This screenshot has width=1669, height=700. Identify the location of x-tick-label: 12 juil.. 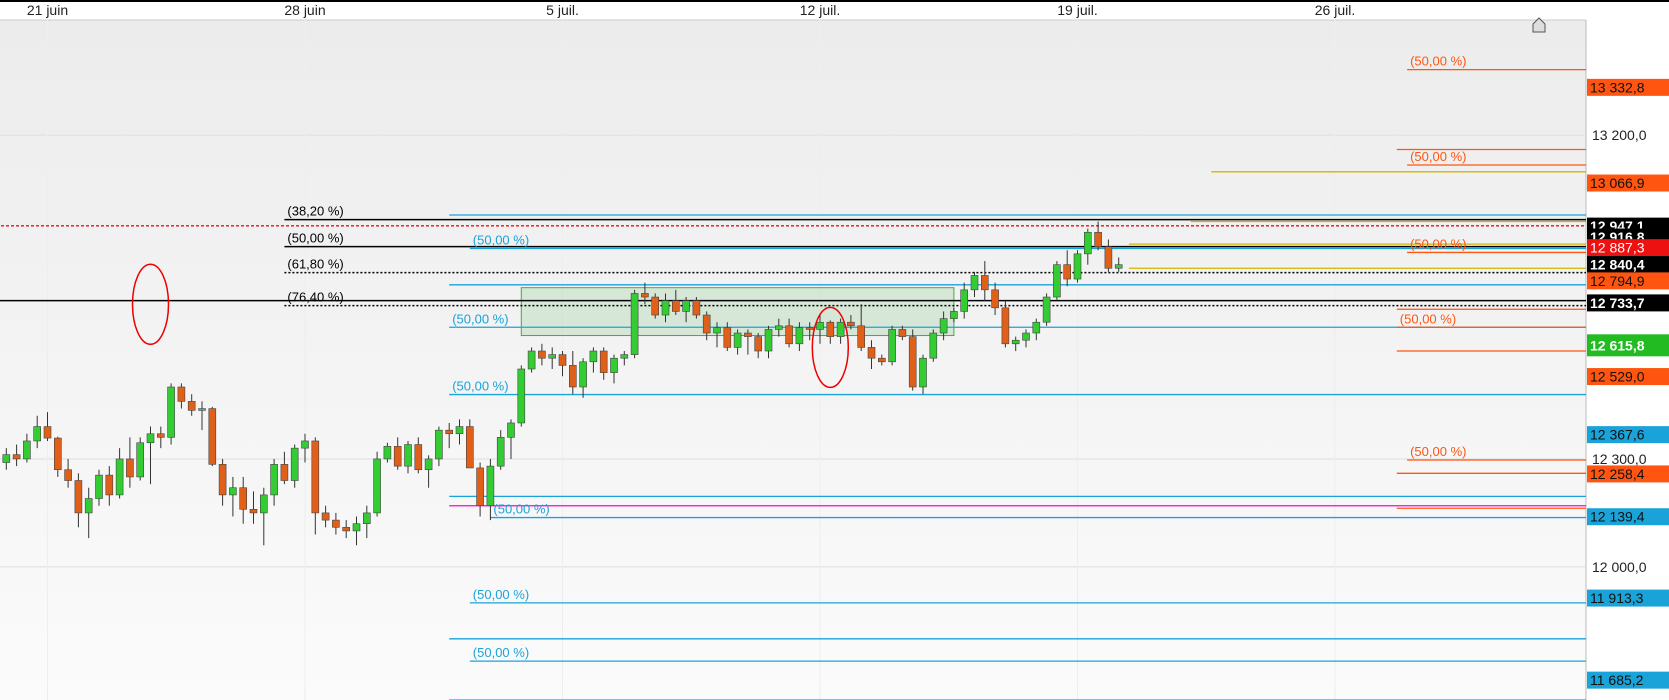
(820, 10).